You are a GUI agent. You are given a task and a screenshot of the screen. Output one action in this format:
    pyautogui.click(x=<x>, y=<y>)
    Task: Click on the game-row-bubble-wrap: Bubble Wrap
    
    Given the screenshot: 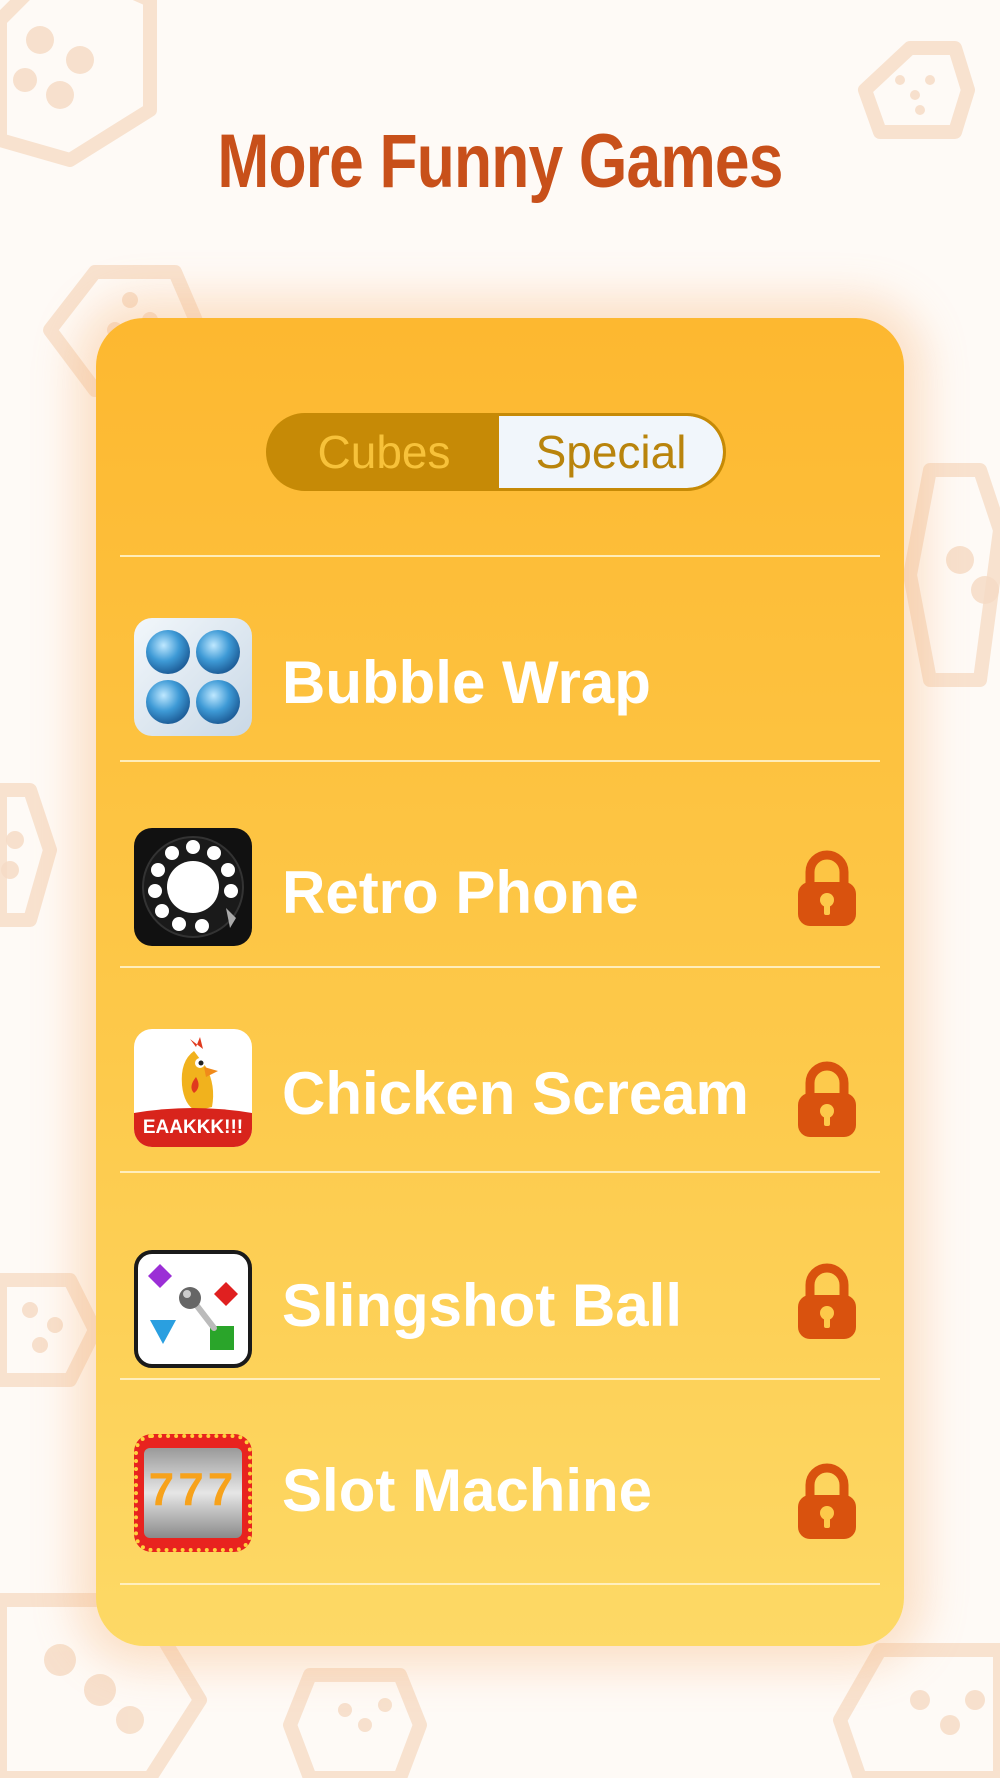 What is the action you would take?
    pyautogui.click(x=500, y=648)
    